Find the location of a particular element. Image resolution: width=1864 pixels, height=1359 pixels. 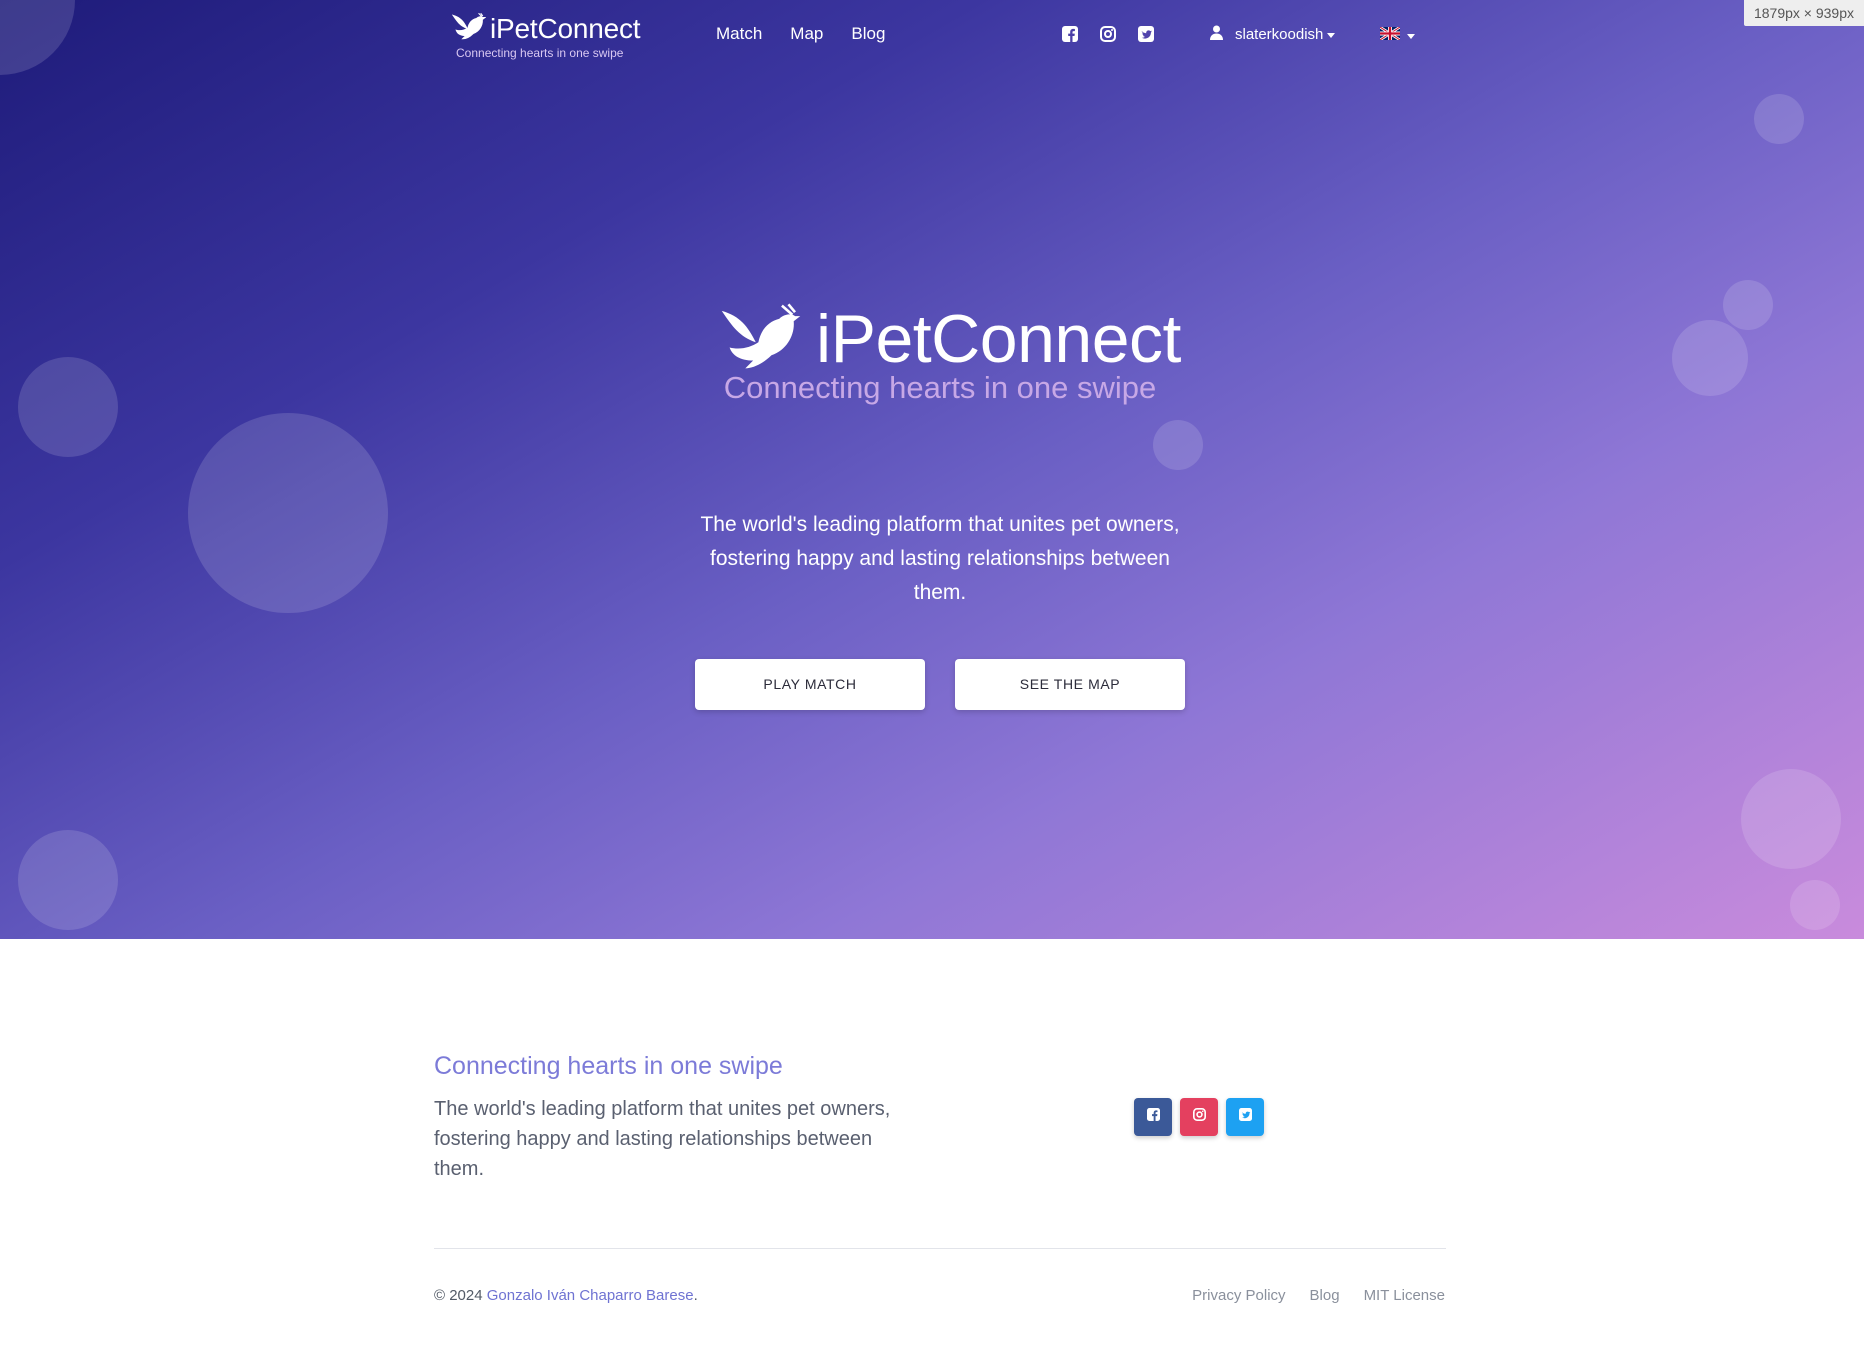

footer-tagline: Connecting hearts in one swipe is located at coordinates (608, 1066).